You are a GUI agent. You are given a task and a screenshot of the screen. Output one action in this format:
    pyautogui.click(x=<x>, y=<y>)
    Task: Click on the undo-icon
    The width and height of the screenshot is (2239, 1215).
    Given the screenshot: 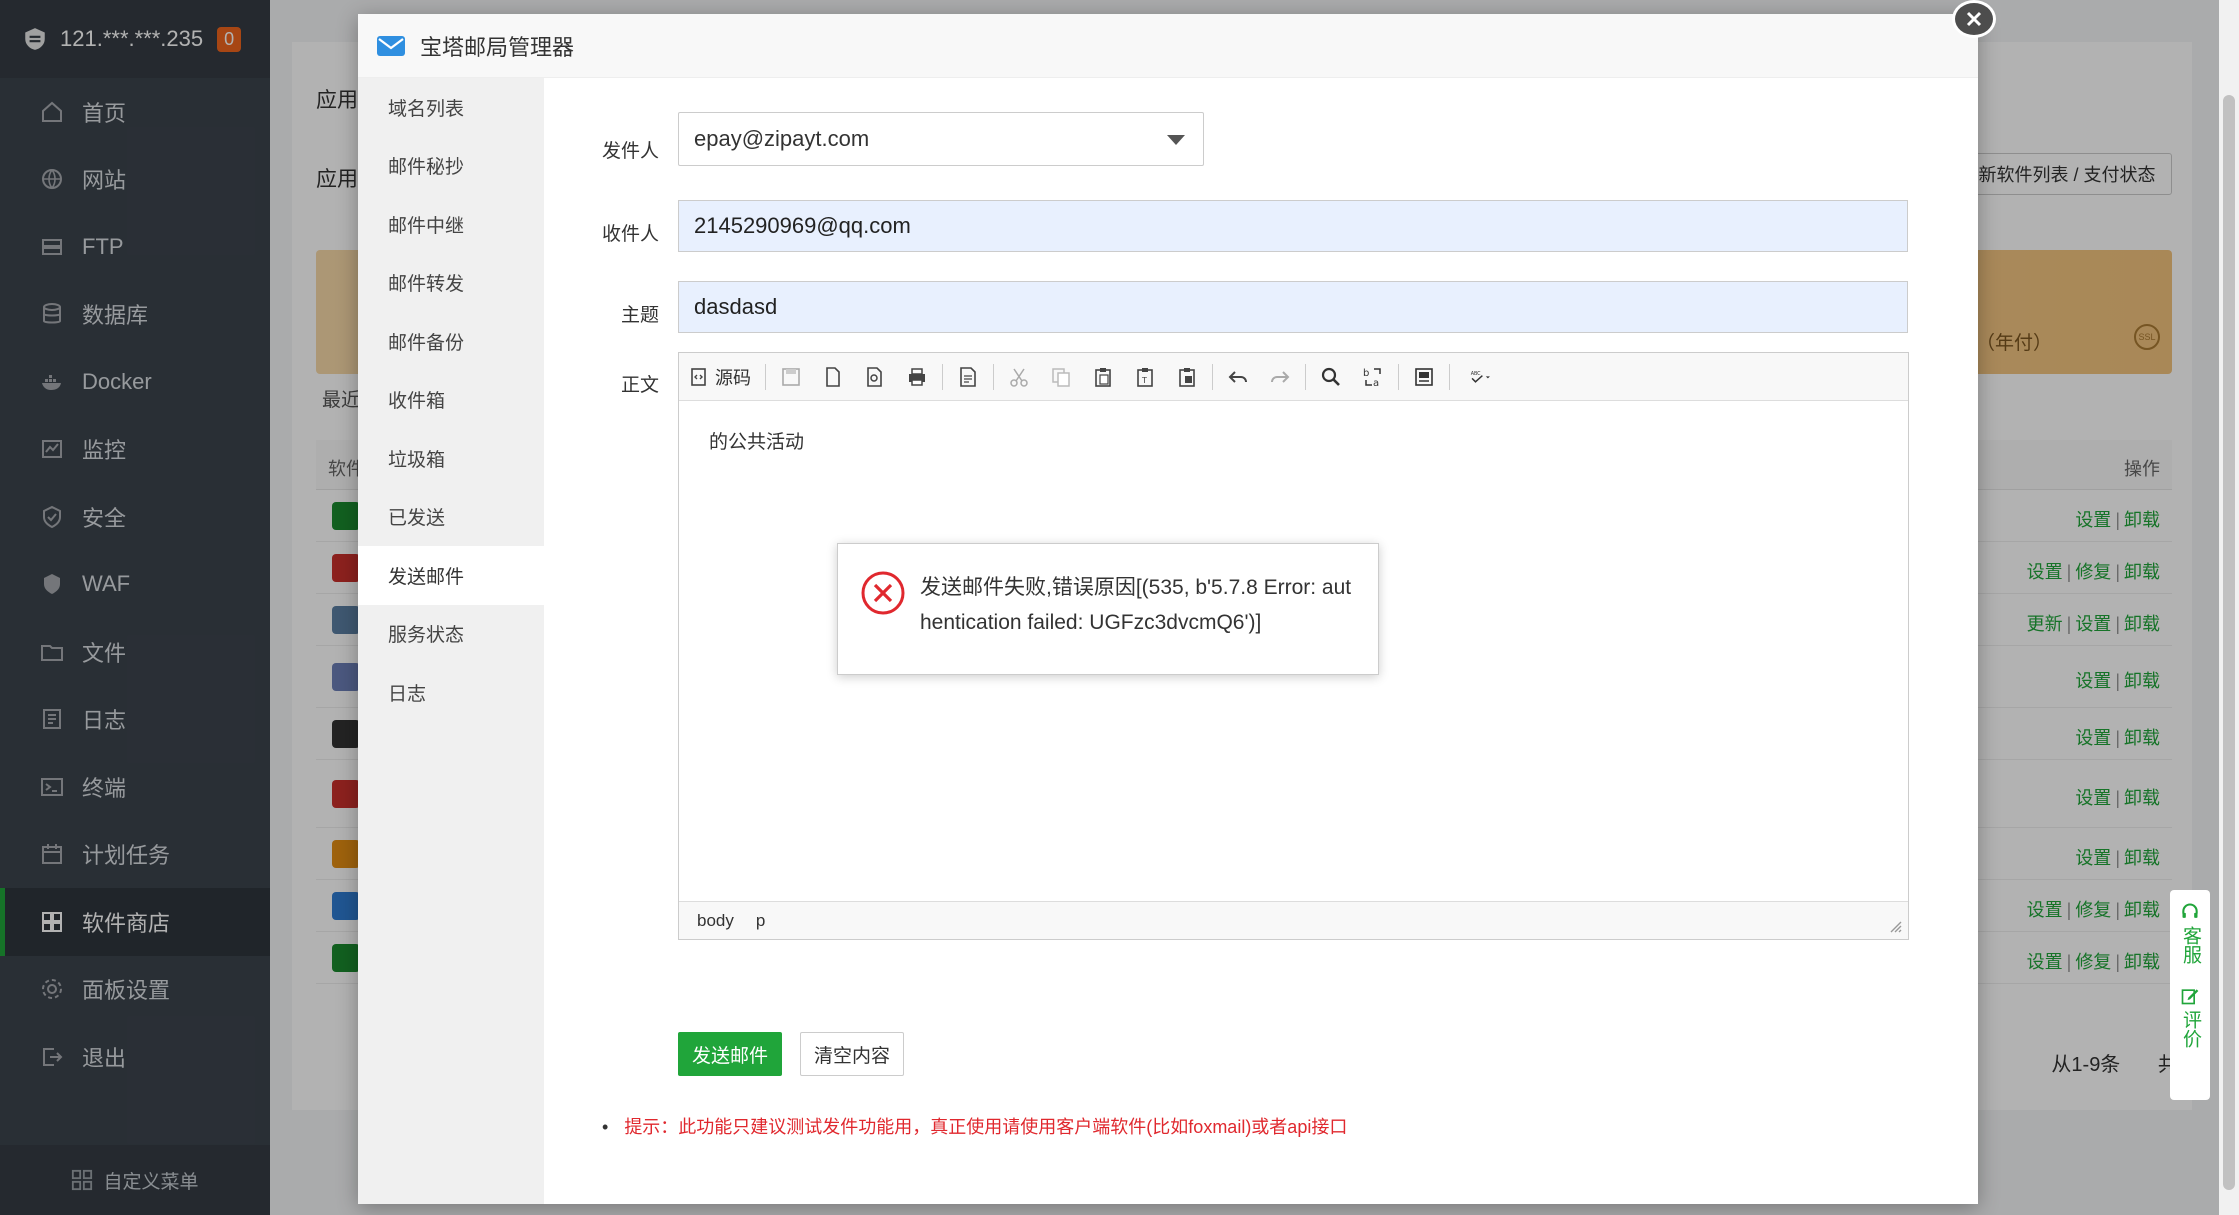 What is the action you would take?
    pyautogui.click(x=1237, y=376)
    